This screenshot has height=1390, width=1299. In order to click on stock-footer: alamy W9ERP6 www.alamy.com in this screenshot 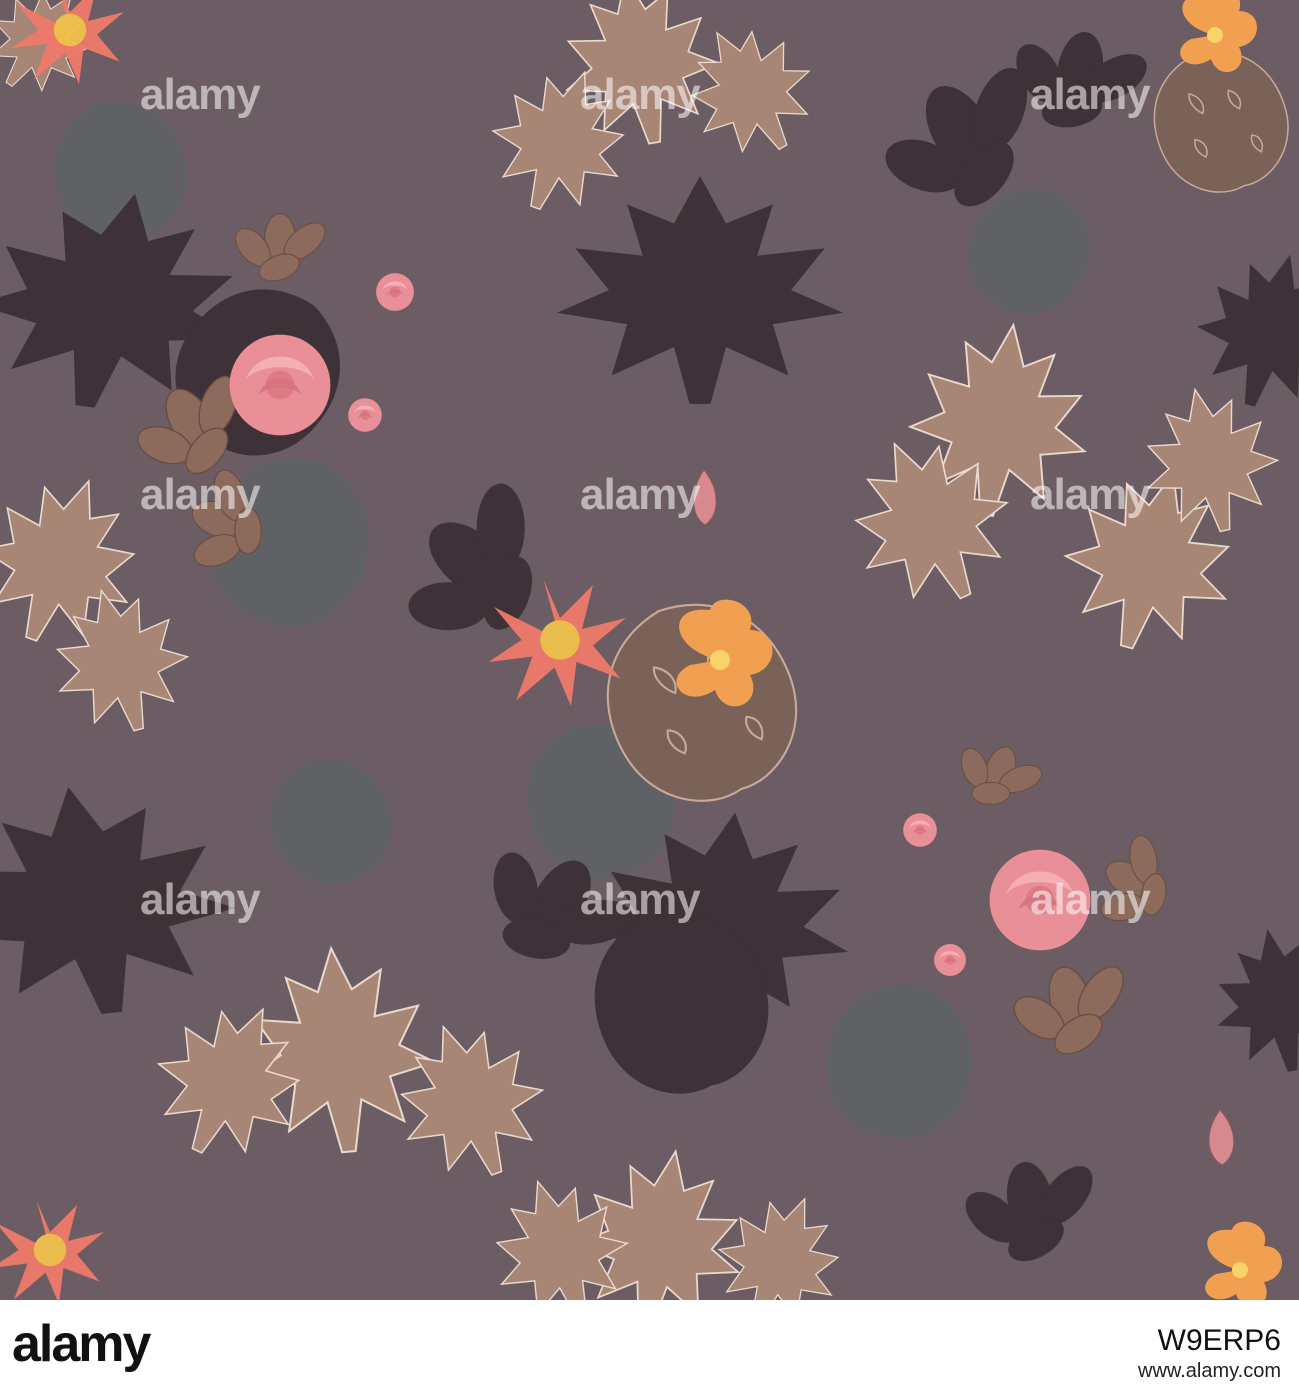, I will do `click(649, 1345)`.